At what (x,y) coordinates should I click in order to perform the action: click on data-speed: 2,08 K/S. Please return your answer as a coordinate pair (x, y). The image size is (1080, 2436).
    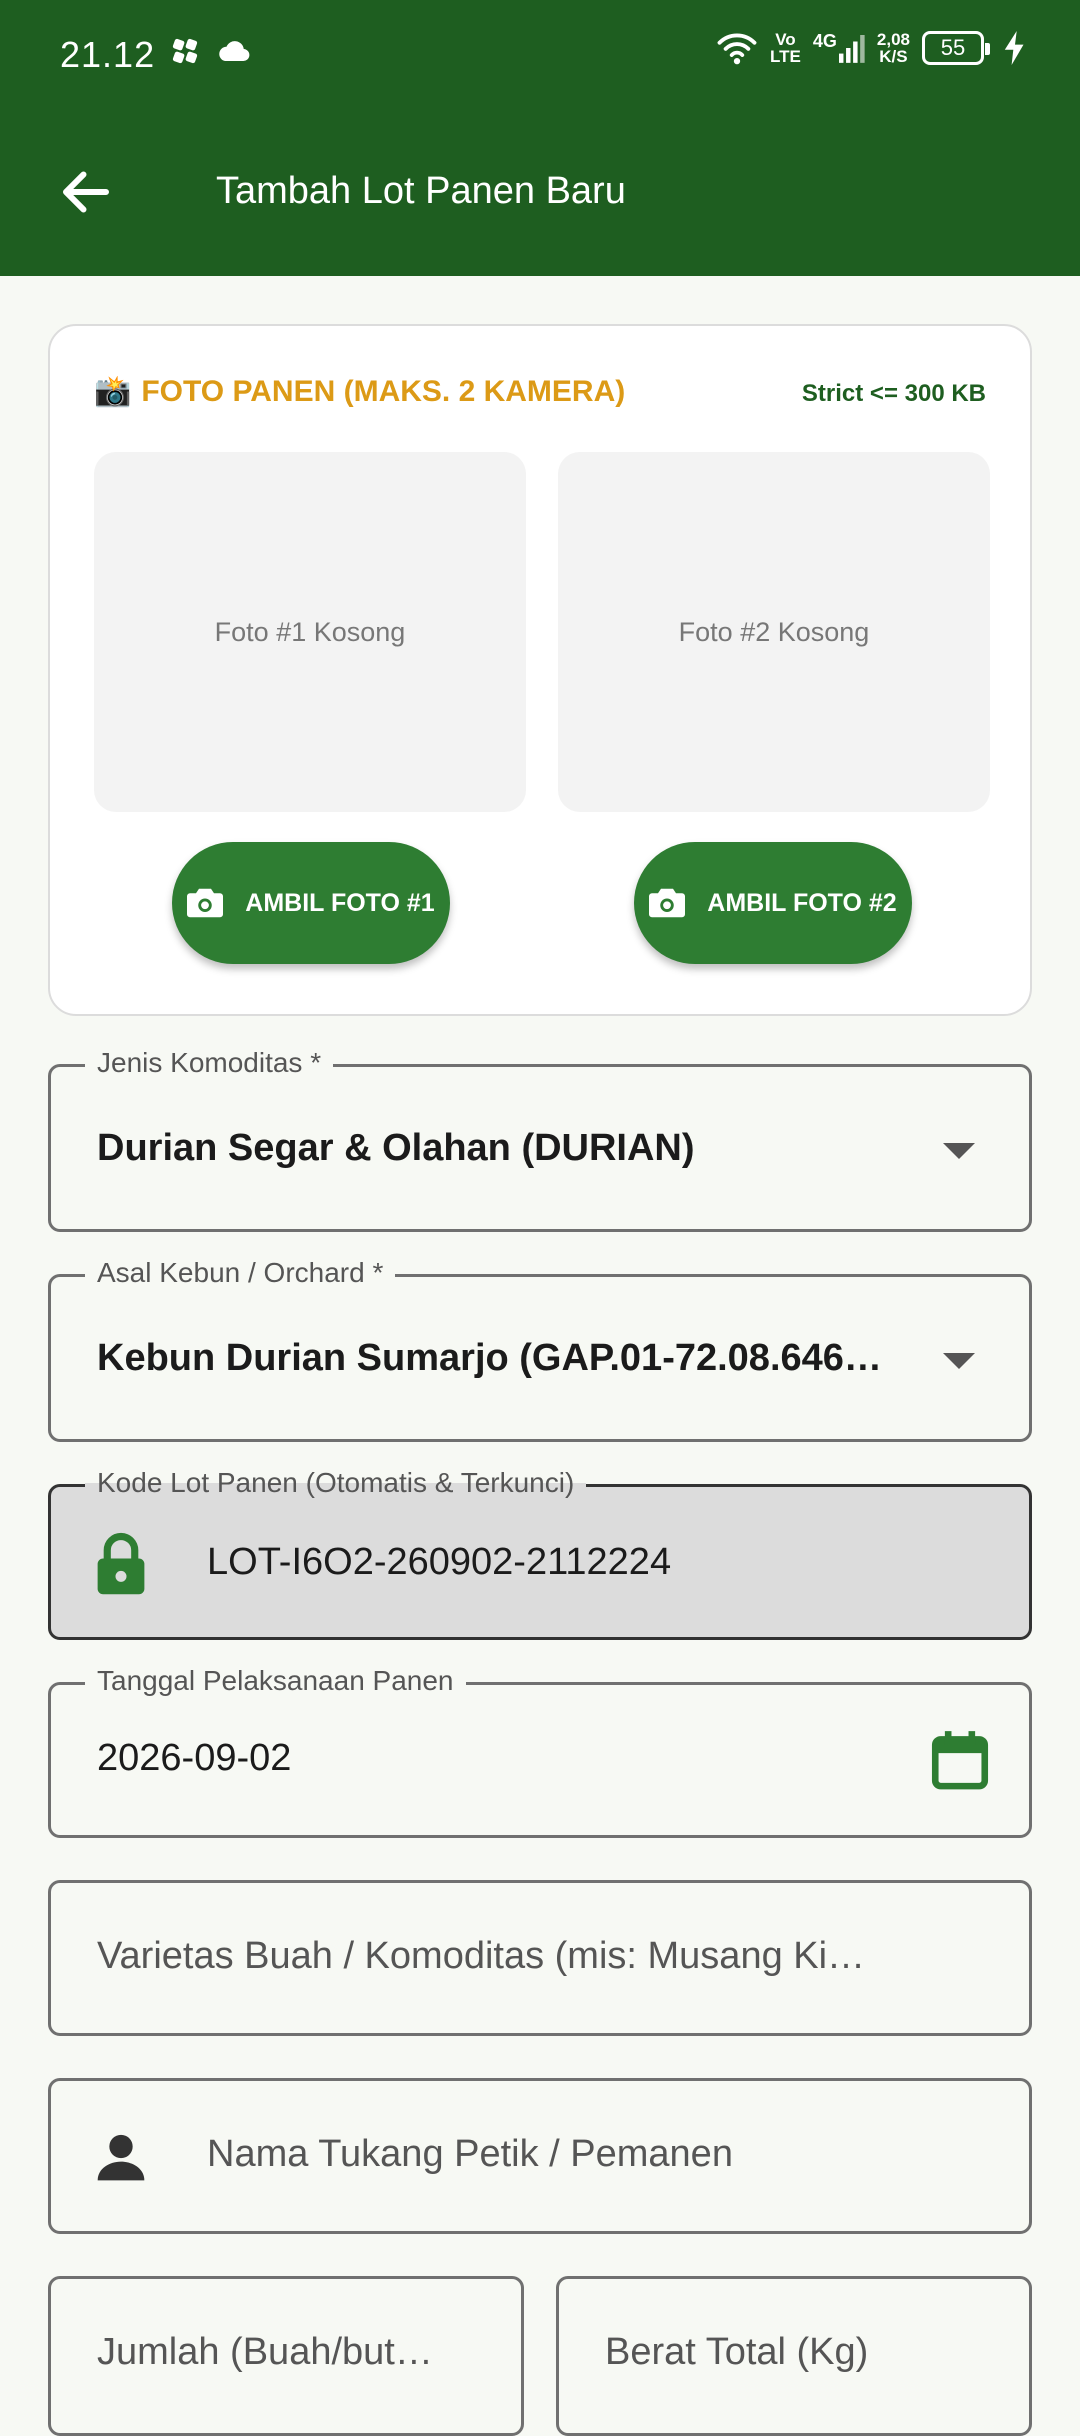
    Looking at the image, I should click on (893, 48).